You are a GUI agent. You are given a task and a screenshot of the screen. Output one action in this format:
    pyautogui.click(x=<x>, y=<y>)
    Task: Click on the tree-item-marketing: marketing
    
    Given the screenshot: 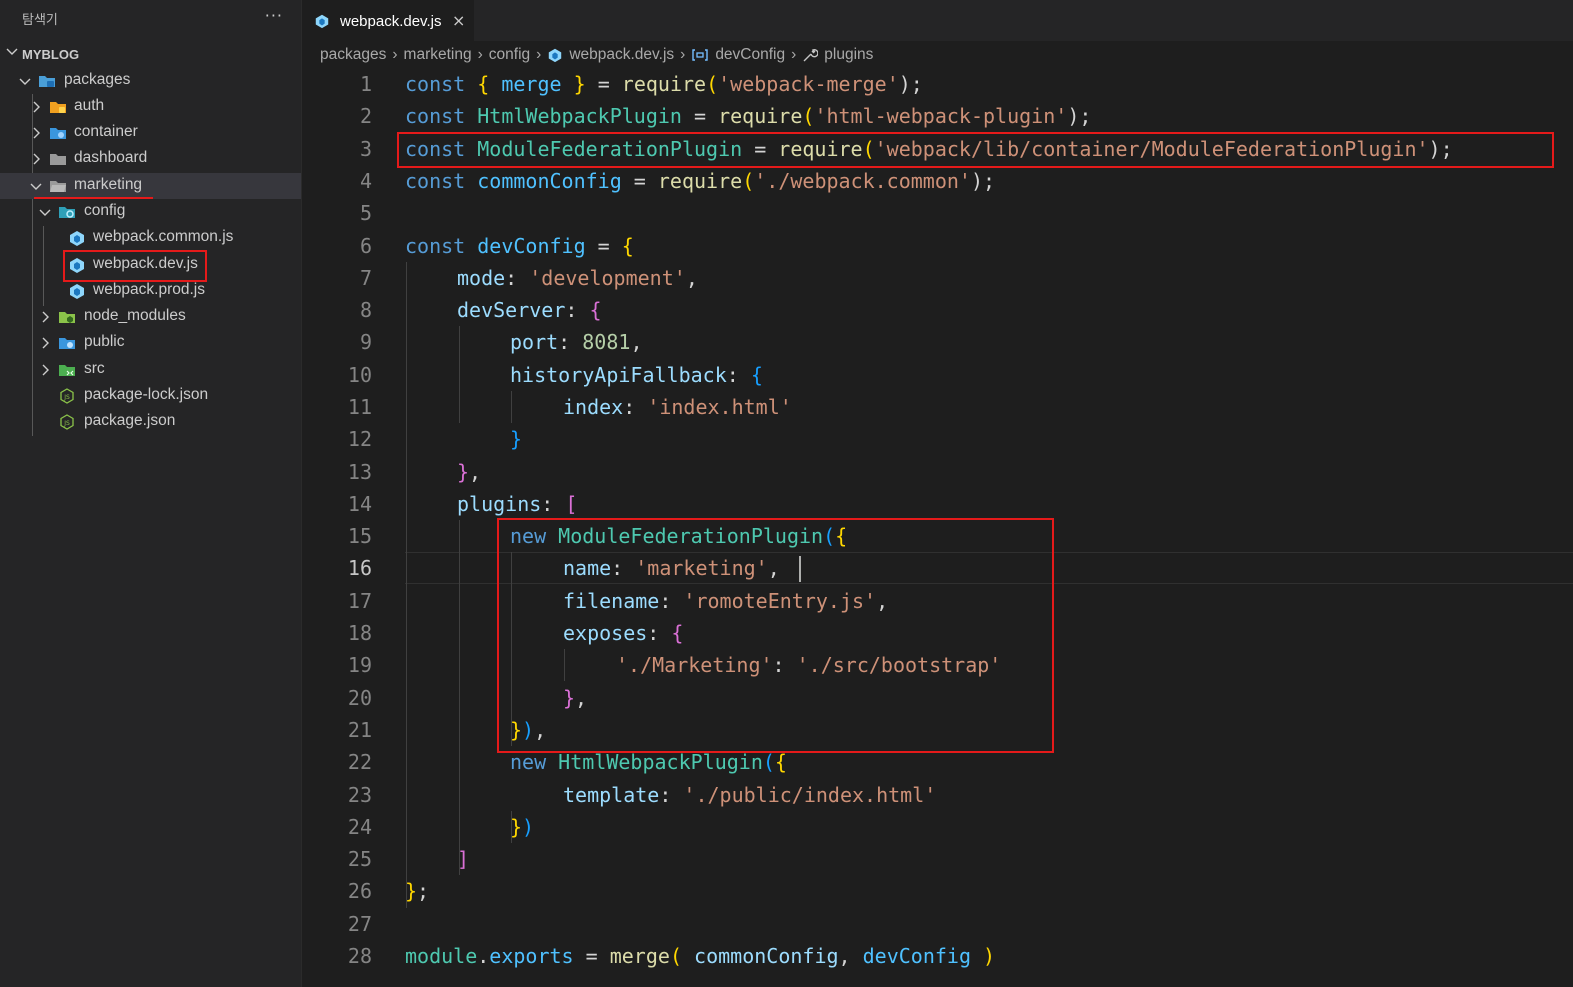 What is the action you would take?
    pyautogui.click(x=150, y=186)
    